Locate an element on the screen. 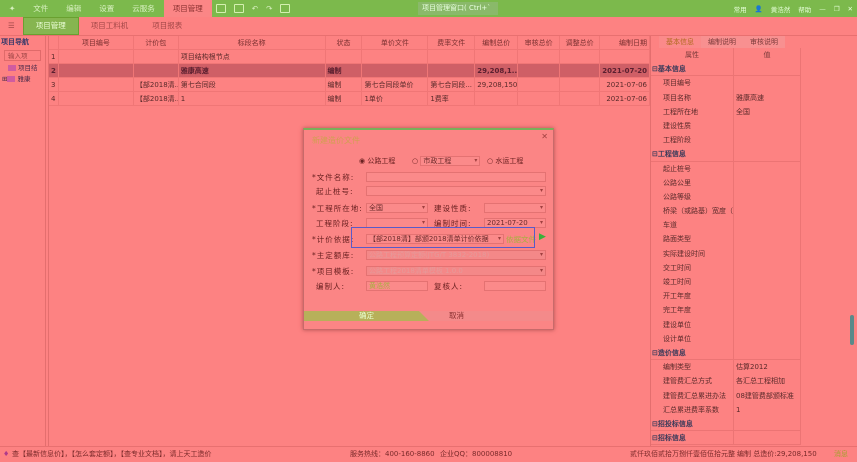 This screenshot has width=857, height=462. status-tips: 查【最新信息价】，【怎么套定额】，【查专业文档】，请上天工造价 is located at coordinates (112, 454).